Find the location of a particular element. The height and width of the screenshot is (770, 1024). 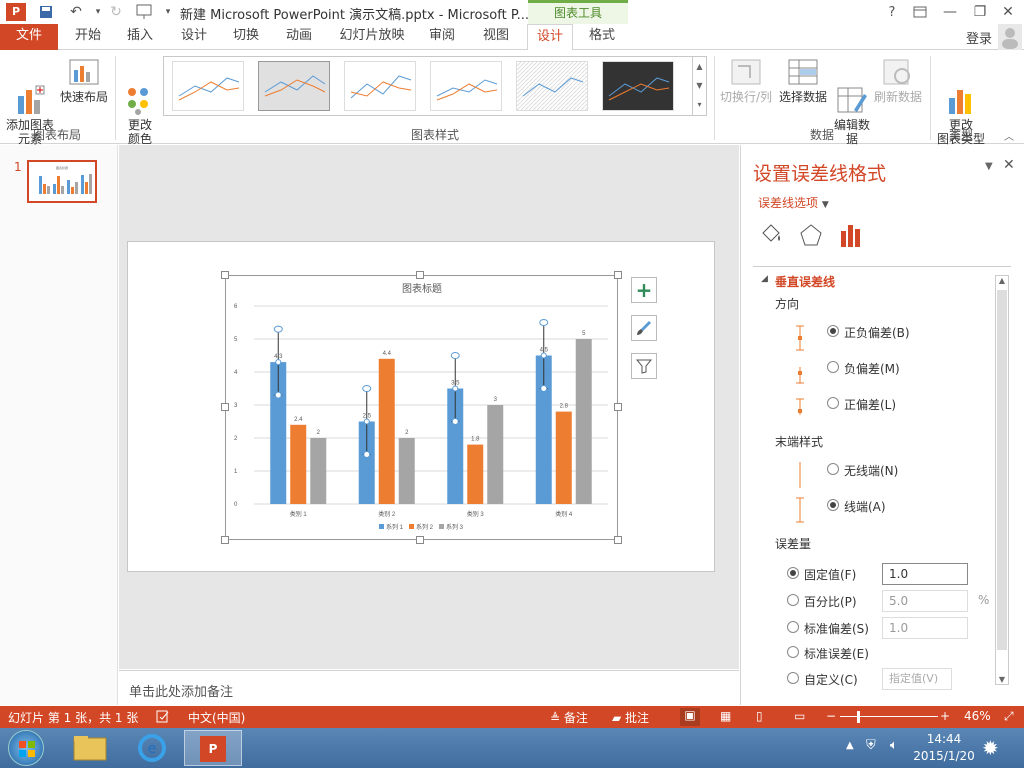

fixed-value-radio is located at coordinates (793, 573).